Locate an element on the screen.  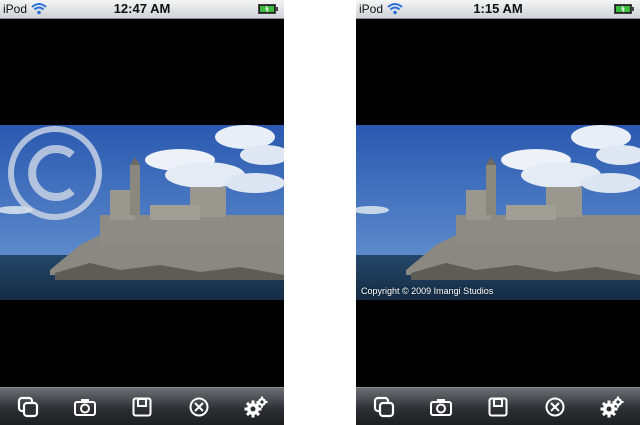
copyright-watermark-icon is located at coordinates (55, 173).